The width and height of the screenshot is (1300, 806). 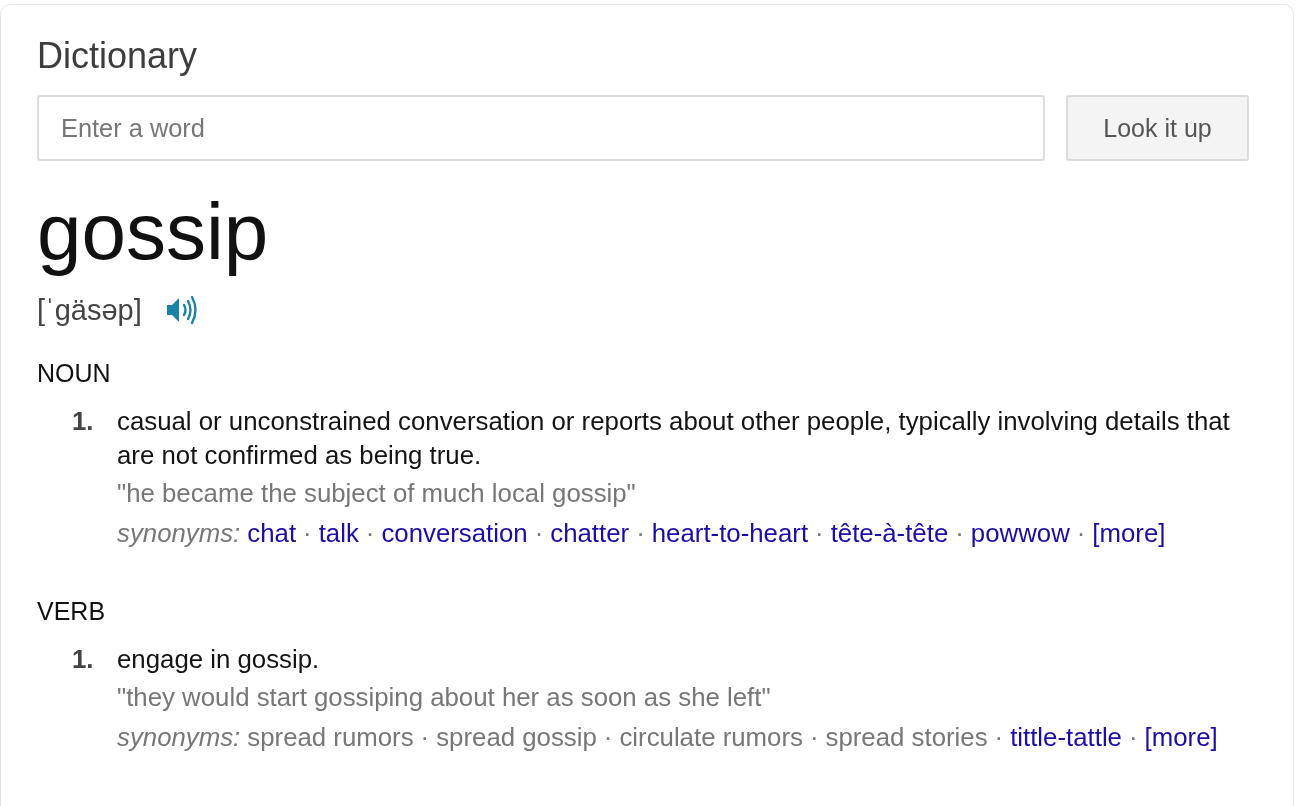 I want to click on synonym-link: powwow, so click(x=1020, y=533).